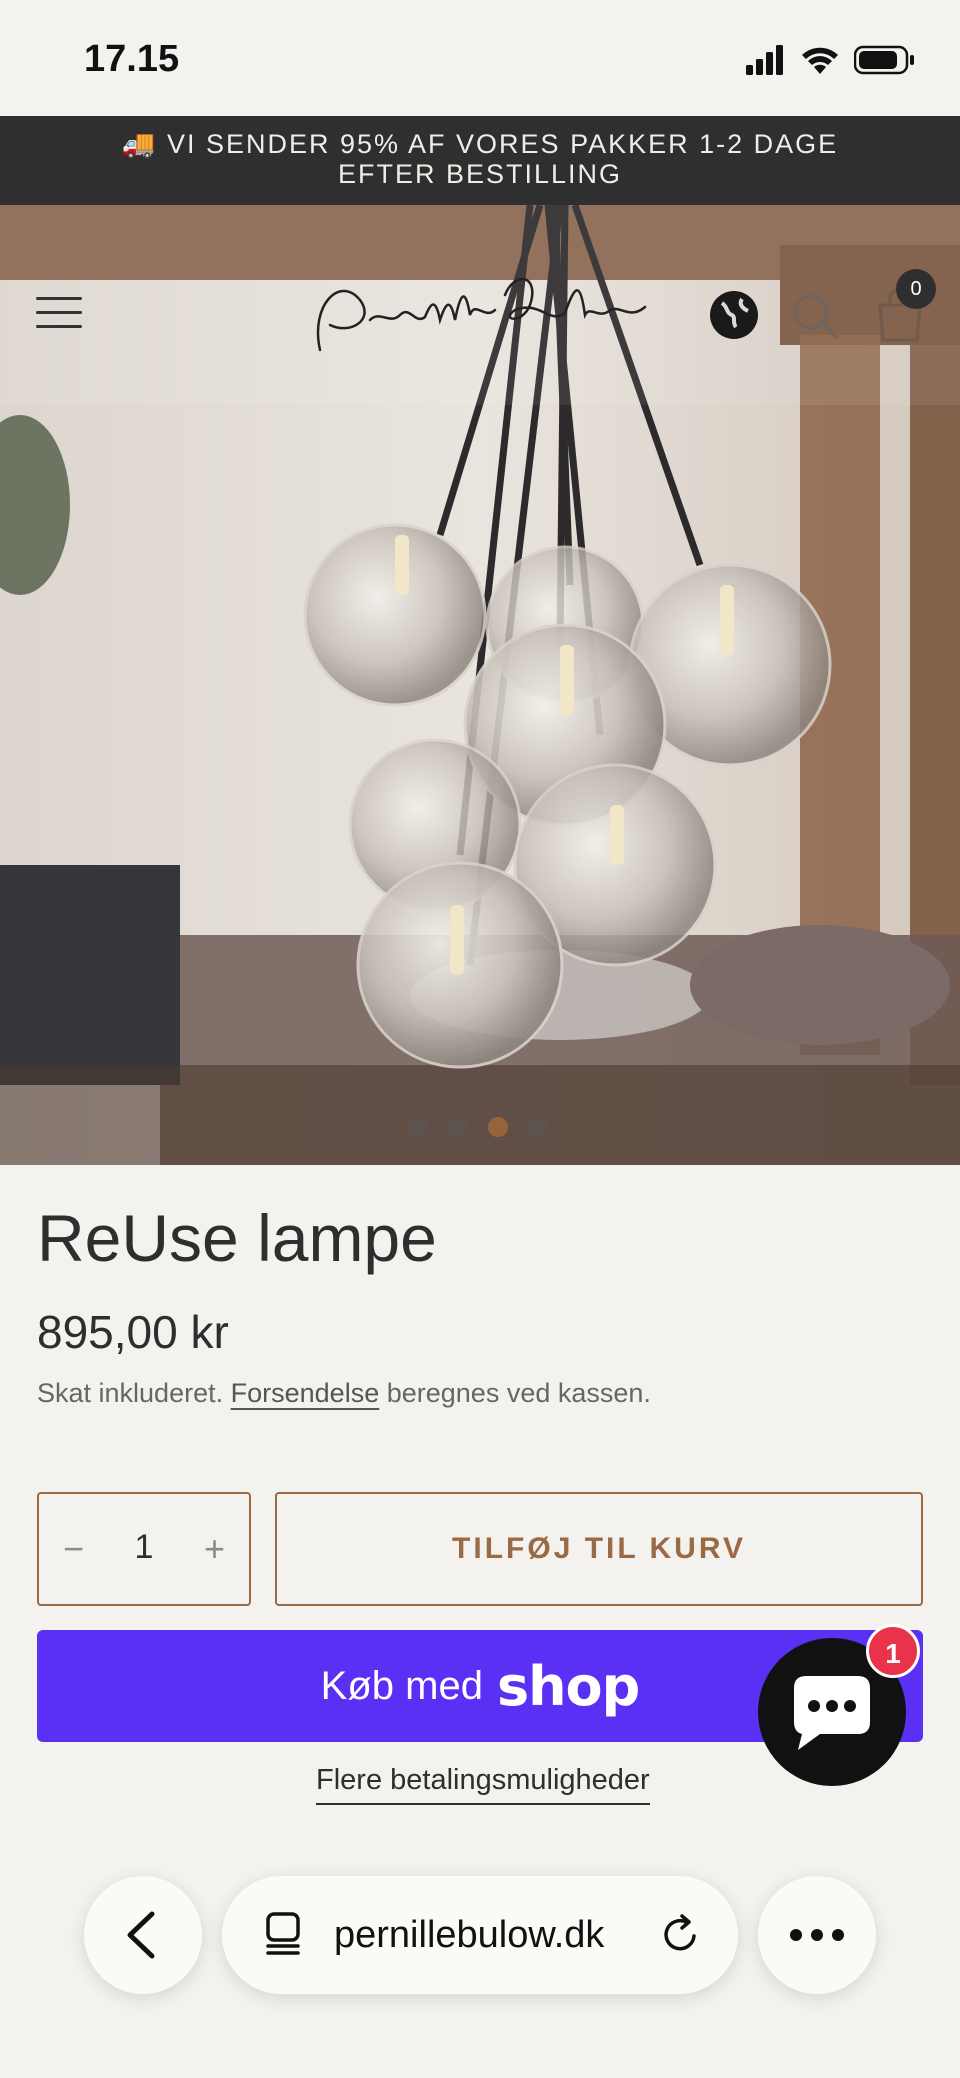 The image size is (960, 2078). What do you see at coordinates (599, 1549) in the screenshot?
I see `add-to-cart-button: TILFØJ TIL KURV` at bounding box center [599, 1549].